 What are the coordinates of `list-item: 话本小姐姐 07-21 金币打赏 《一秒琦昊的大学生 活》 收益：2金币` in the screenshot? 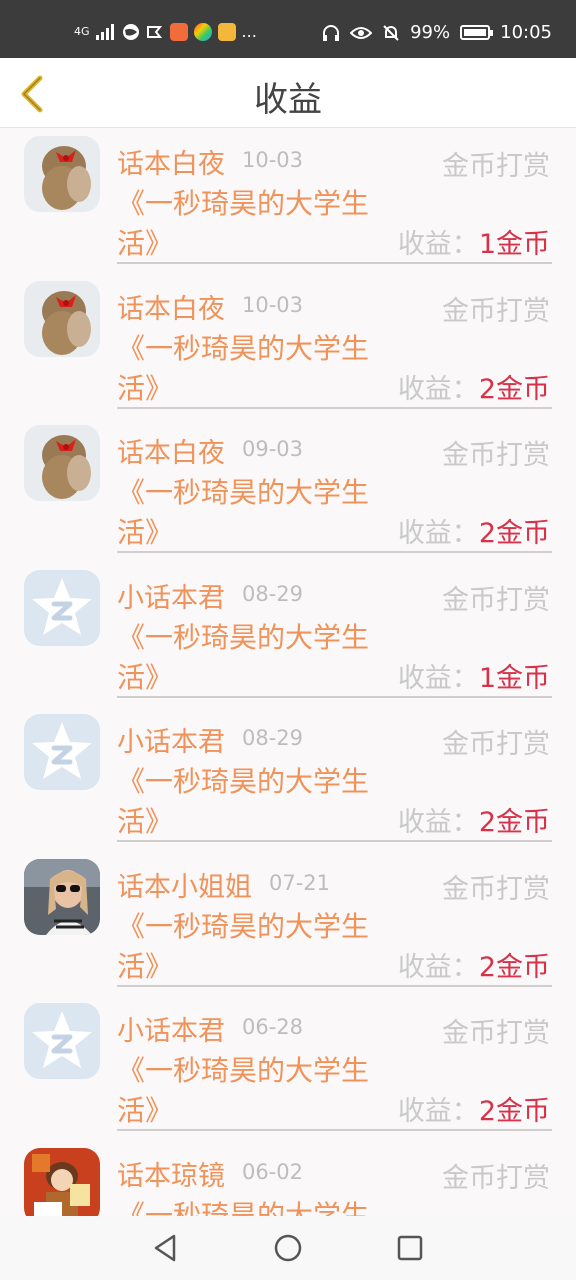 It's located at (288, 923).